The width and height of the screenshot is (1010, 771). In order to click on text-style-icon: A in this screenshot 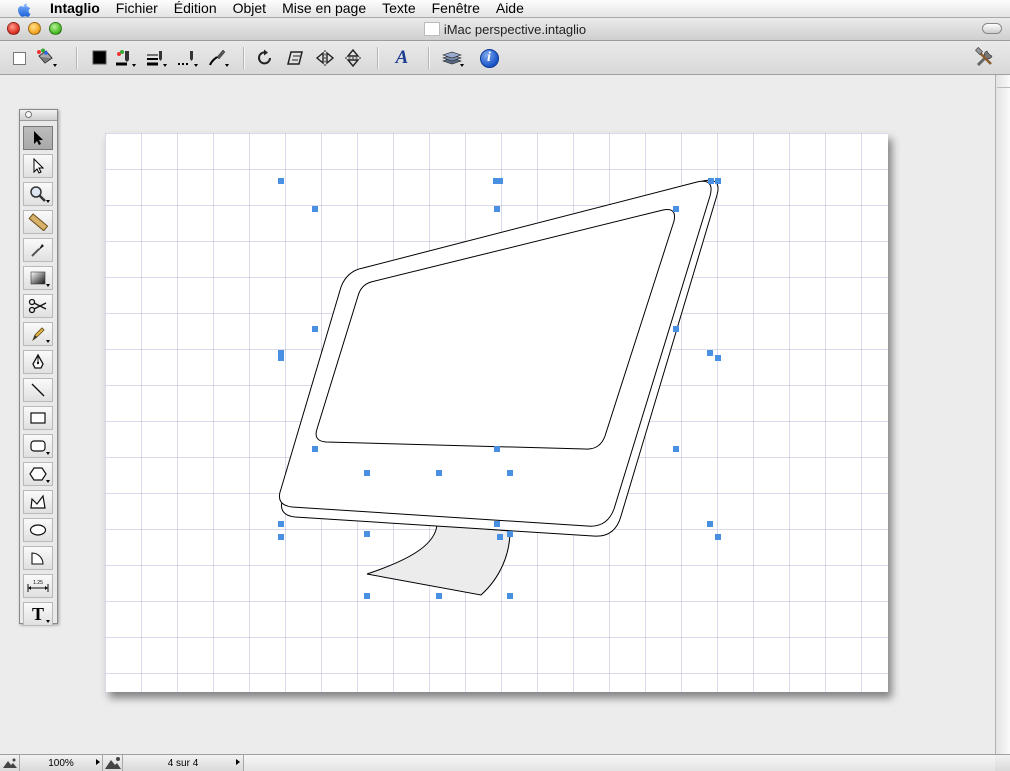, I will do `click(402, 58)`.